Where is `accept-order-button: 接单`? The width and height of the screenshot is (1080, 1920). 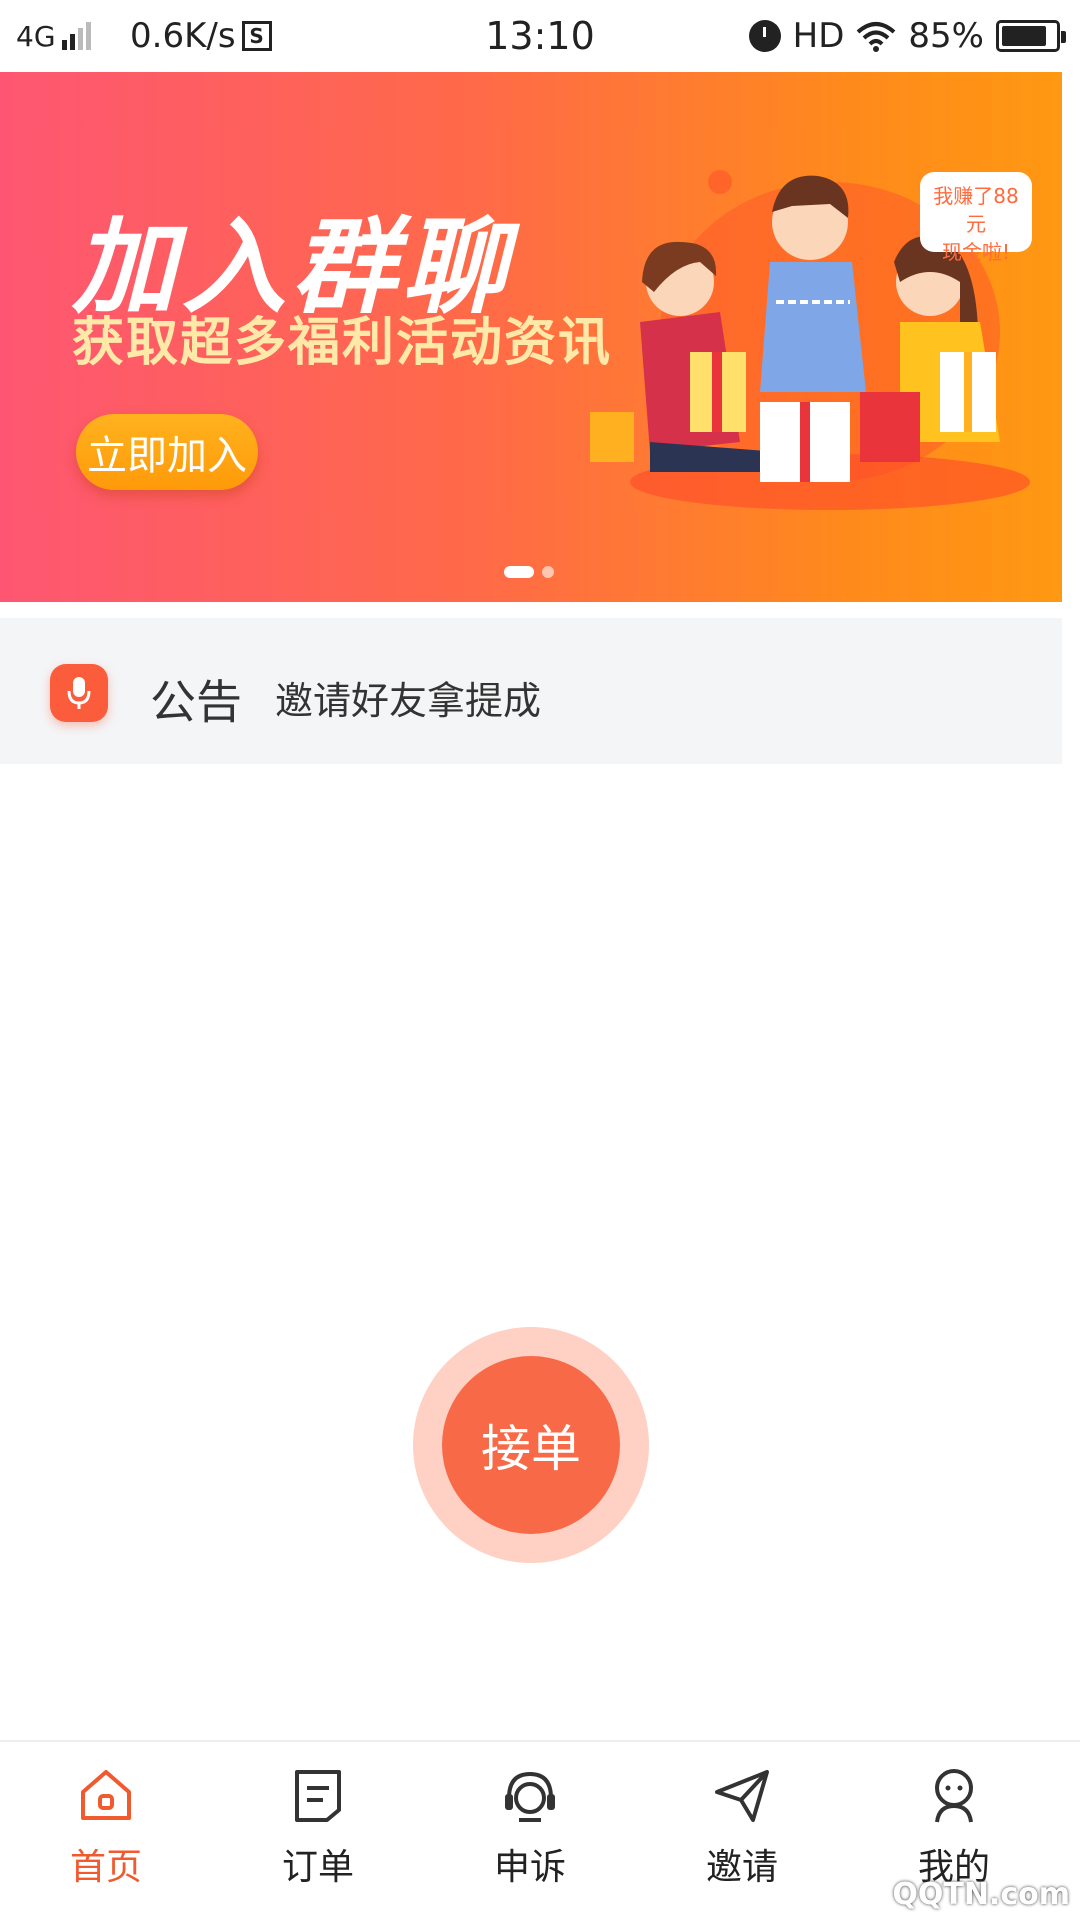 accept-order-button: 接单 is located at coordinates (531, 1445).